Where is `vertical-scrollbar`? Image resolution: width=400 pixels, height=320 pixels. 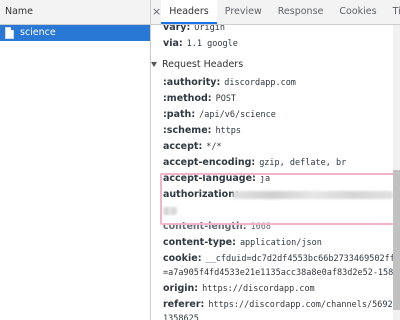 vertical-scrollbar is located at coordinates (396, 172).